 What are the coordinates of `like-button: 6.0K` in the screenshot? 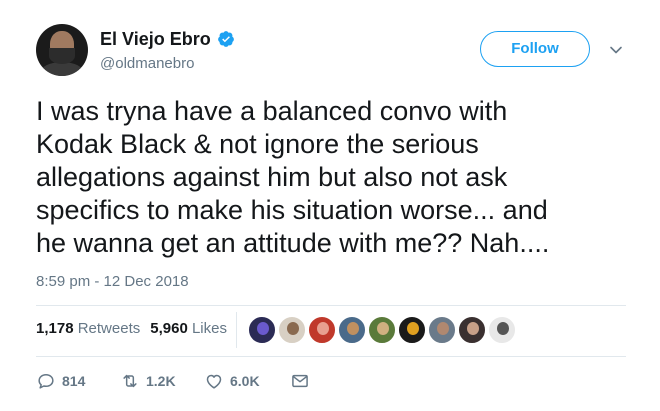 It's located at (232, 381).